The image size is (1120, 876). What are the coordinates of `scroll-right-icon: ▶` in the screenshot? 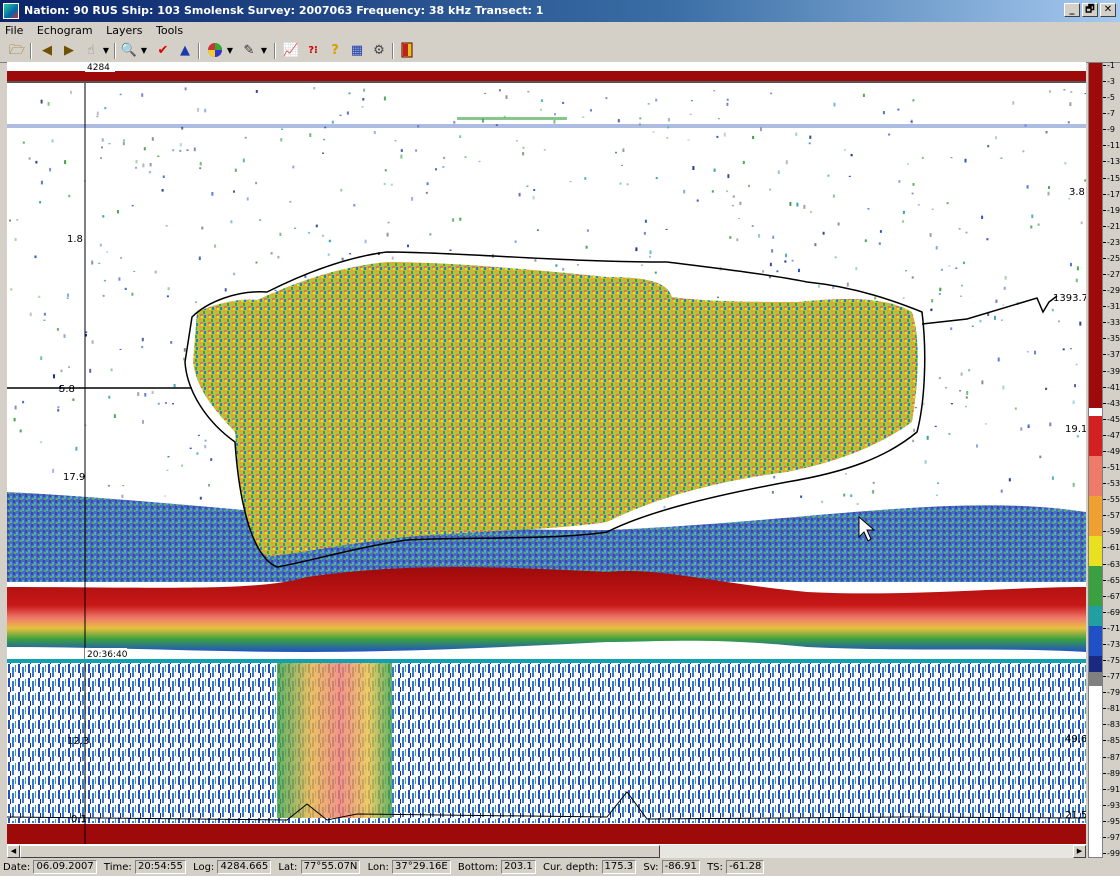 It's located at (1079, 851).